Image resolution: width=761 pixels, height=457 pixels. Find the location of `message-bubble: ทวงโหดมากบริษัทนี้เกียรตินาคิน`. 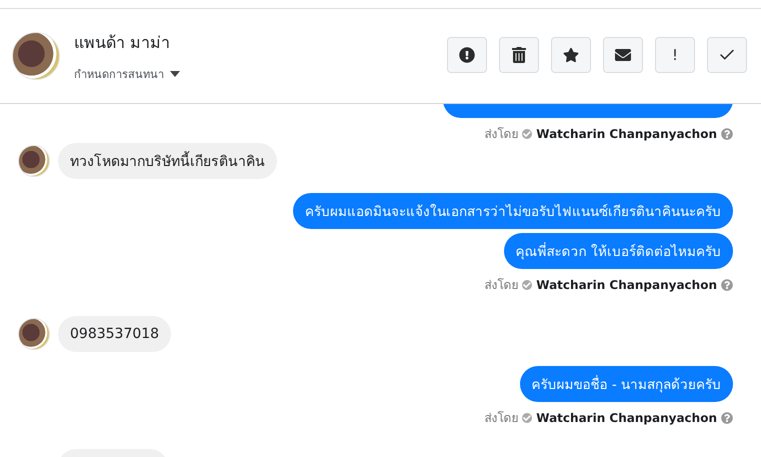

message-bubble: ทวงโหดมากบริษัทนี้เกียรตินาคิน is located at coordinates (167, 161).